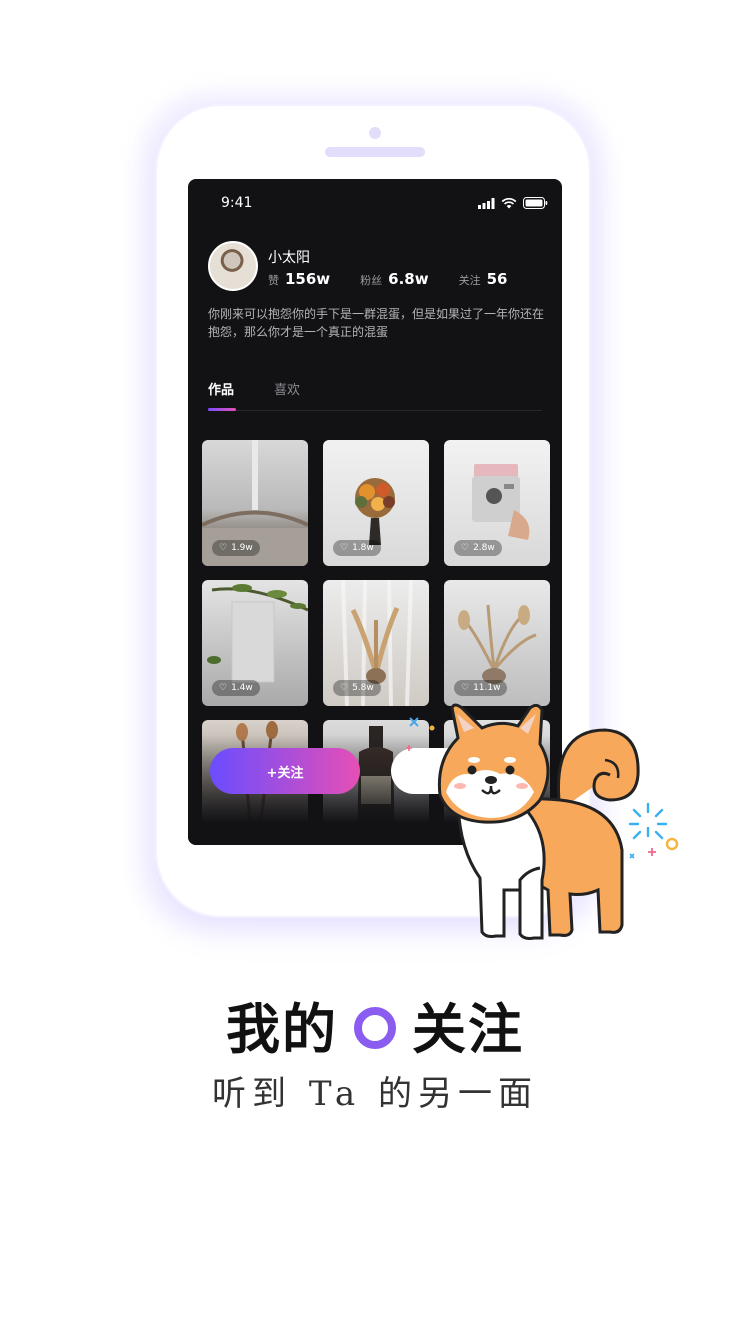 This screenshot has height=1334, width=750. Describe the element at coordinates (376, 643) in the screenshot. I see `work-card: ♡ 5.8w` at that location.